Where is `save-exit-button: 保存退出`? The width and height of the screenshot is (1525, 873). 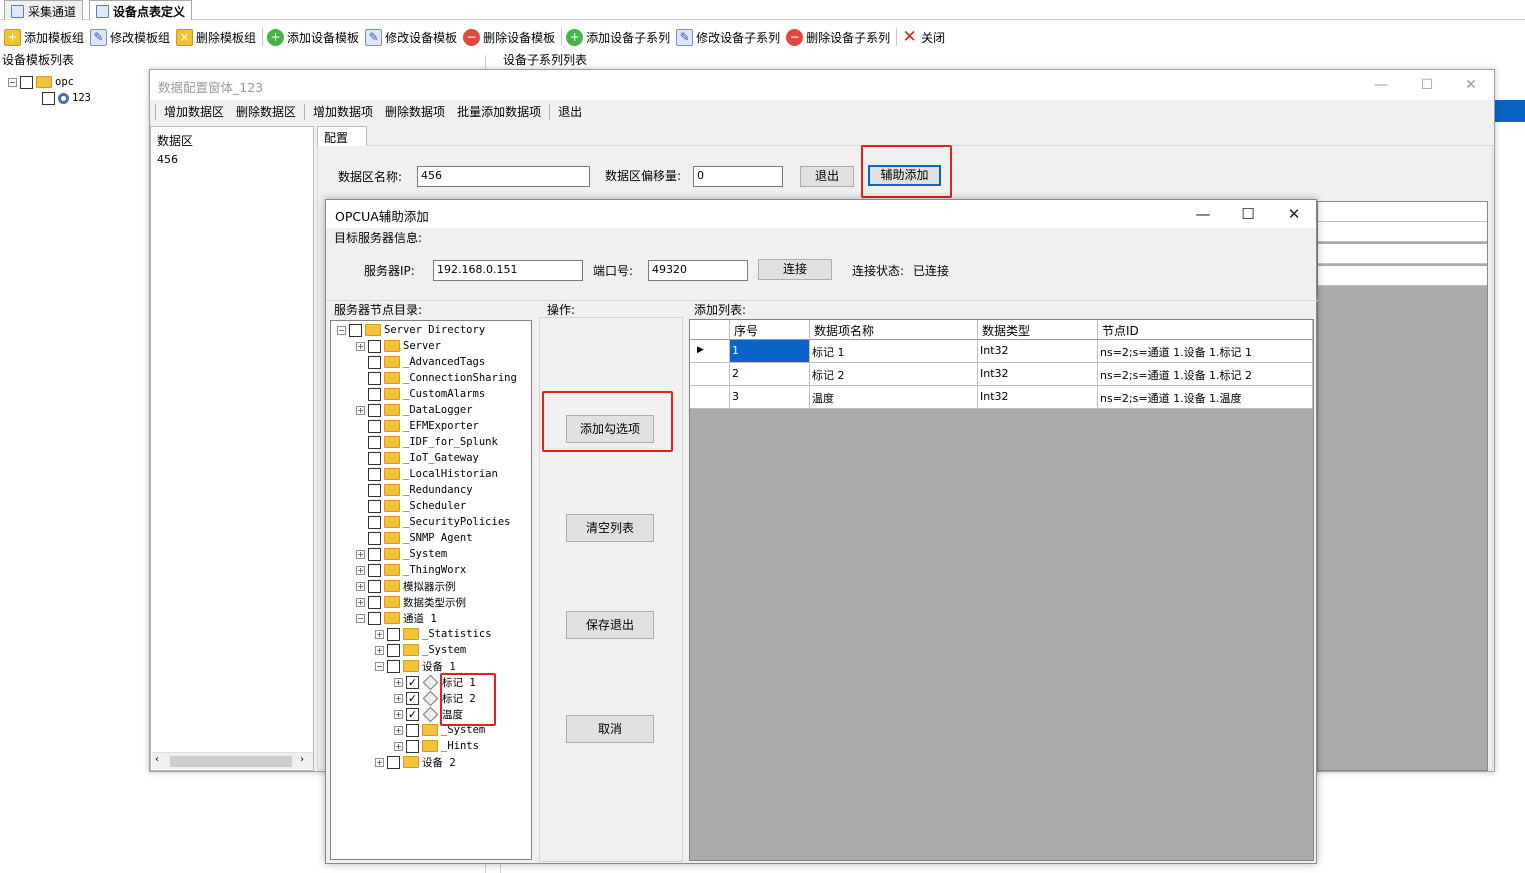 save-exit-button: 保存退出 is located at coordinates (610, 625).